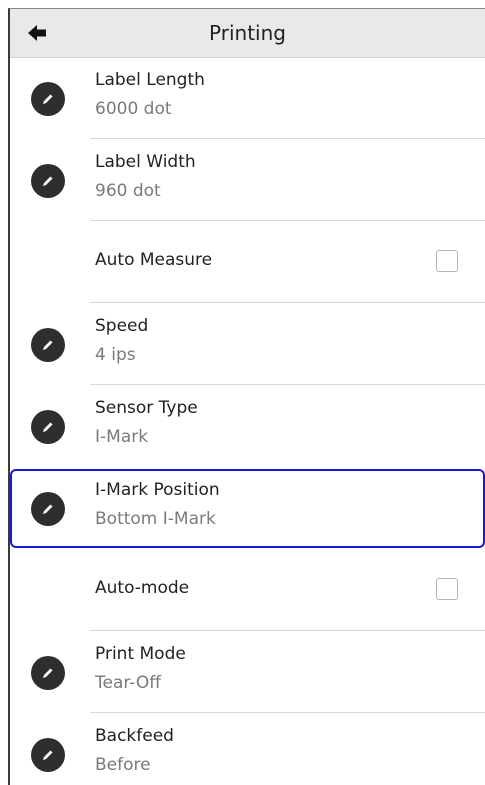  What do you see at coordinates (247, 262) in the screenshot?
I see `setting-row-auto-measure: Auto Measure` at bounding box center [247, 262].